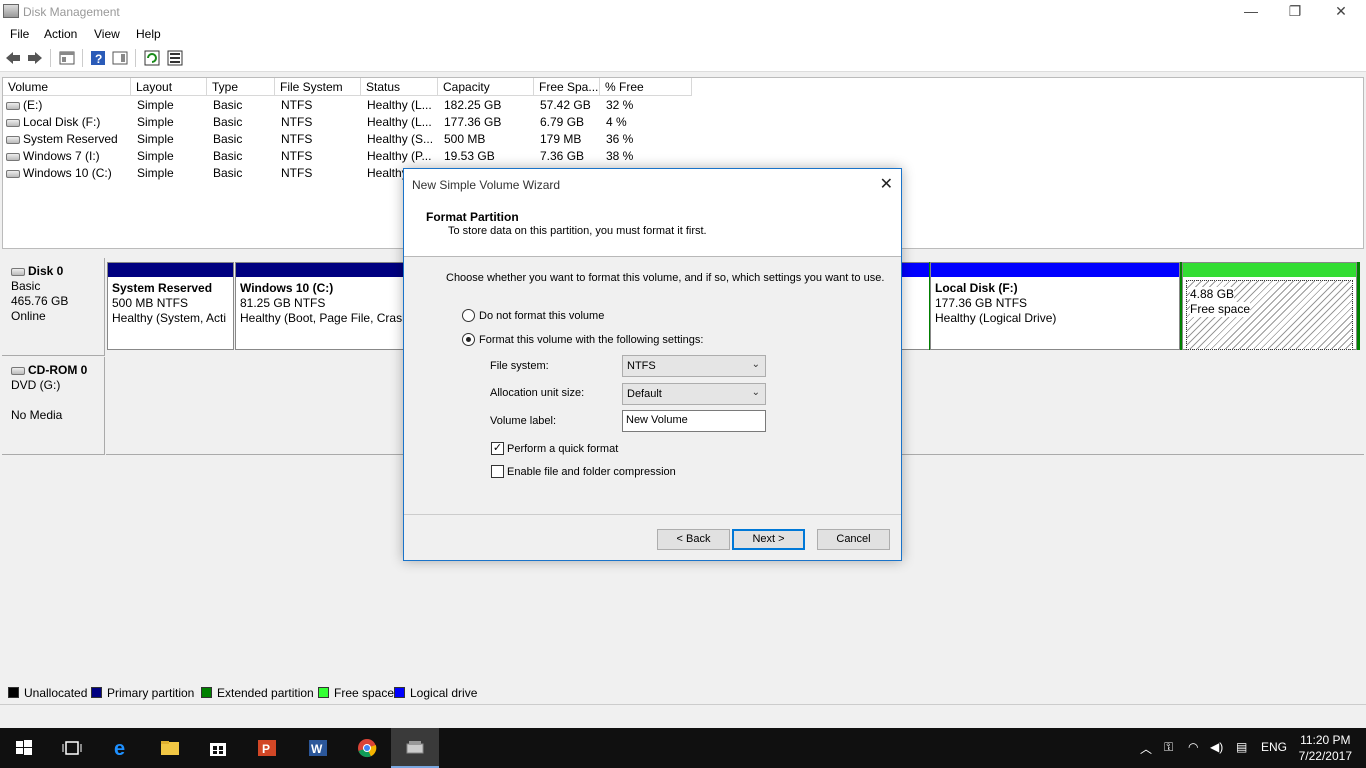  What do you see at coordinates (13, 58) in the screenshot?
I see `back-arrow-icon` at bounding box center [13, 58].